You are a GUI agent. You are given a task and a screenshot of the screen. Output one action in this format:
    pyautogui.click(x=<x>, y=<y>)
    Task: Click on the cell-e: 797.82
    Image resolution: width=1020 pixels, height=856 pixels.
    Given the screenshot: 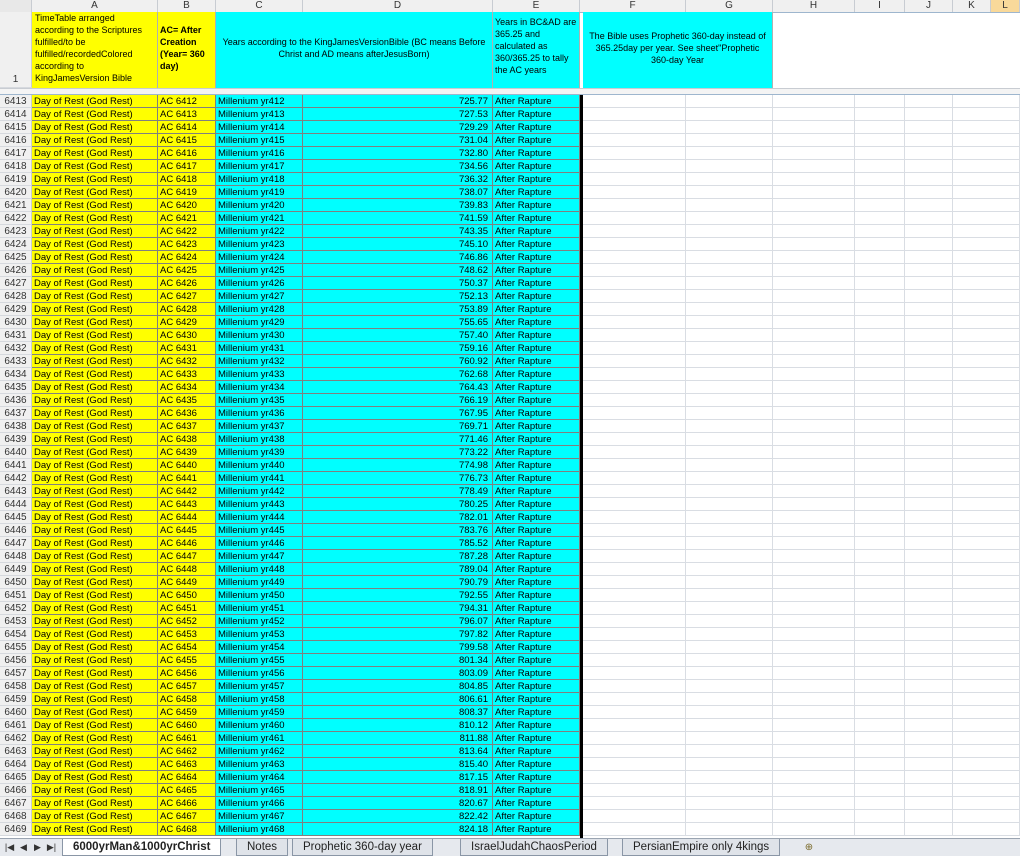 What is the action you would take?
    pyautogui.click(x=398, y=634)
    